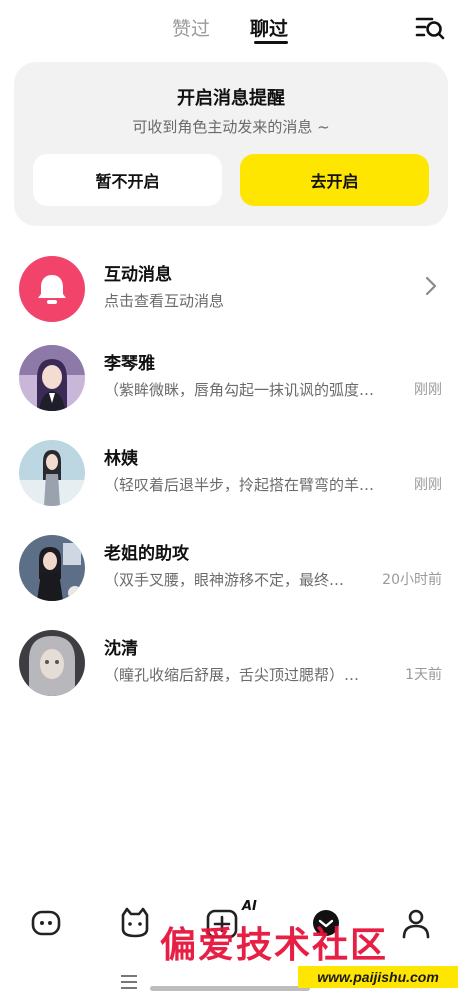 The image size is (462, 1000). What do you see at coordinates (231, 28) in the screenshot?
I see `top-tabs: 赞过 聊过` at bounding box center [231, 28].